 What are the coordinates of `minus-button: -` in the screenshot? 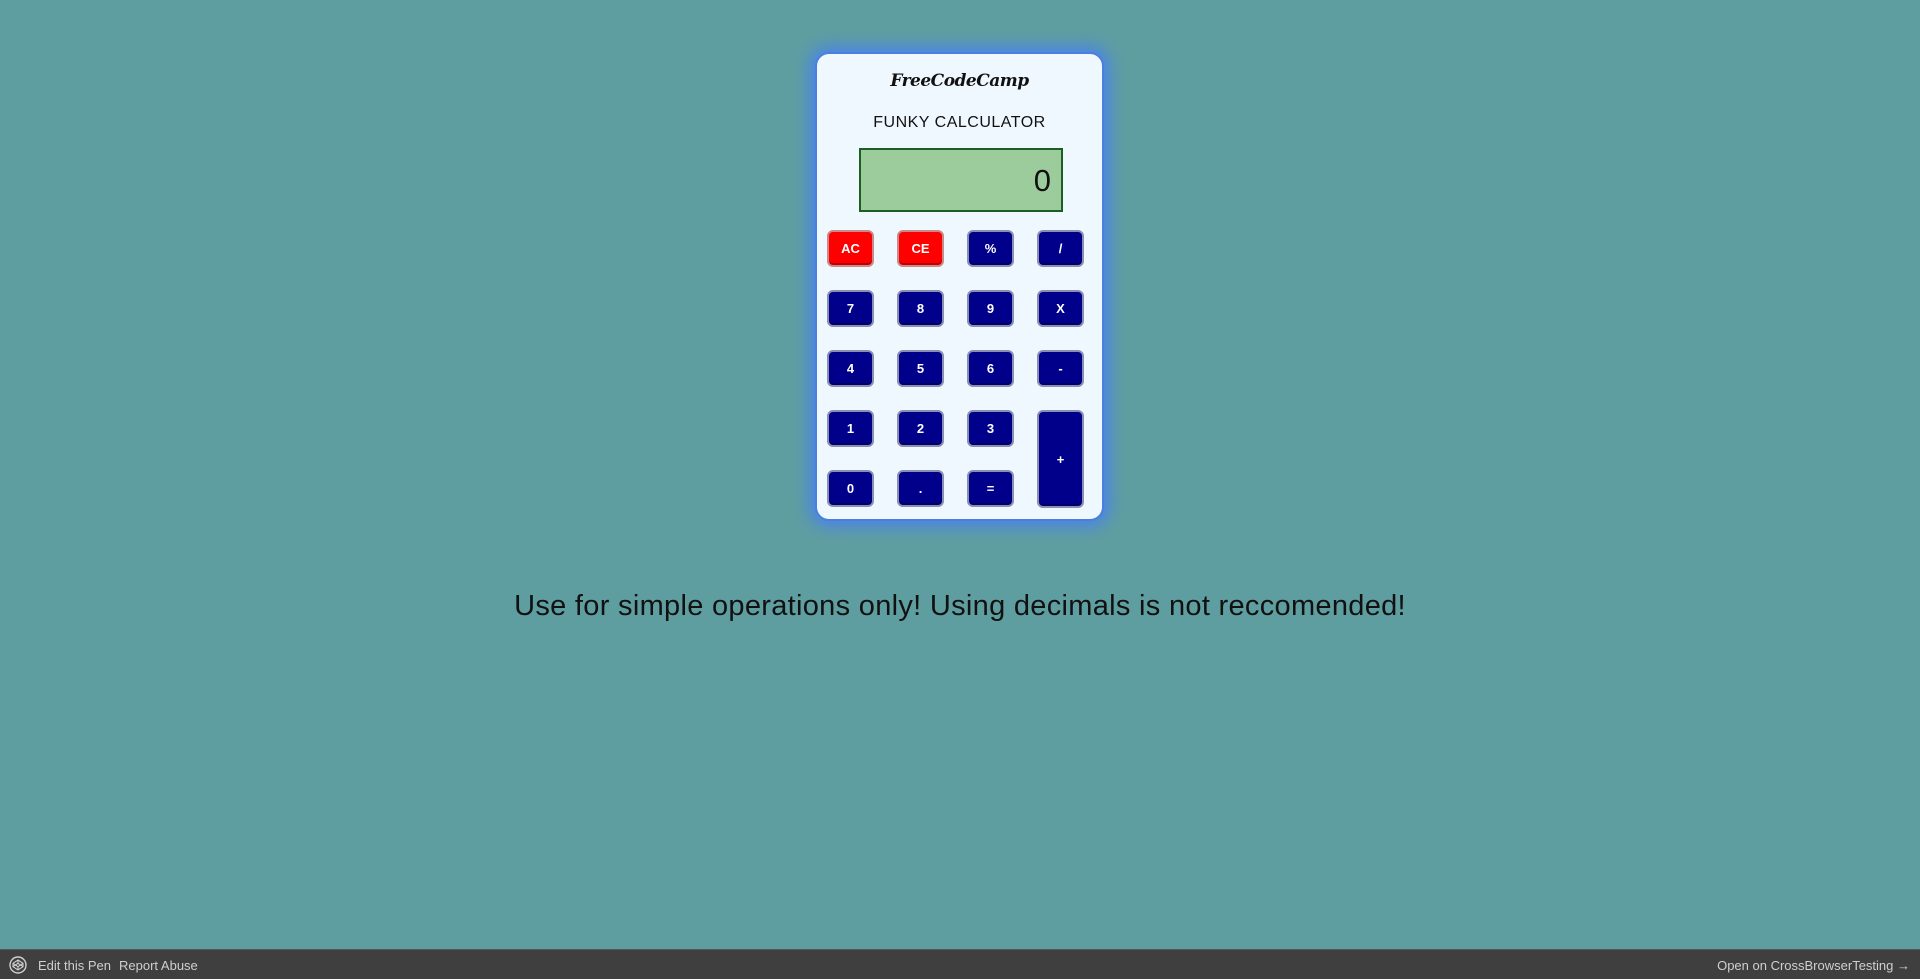 It's located at (1060, 368).